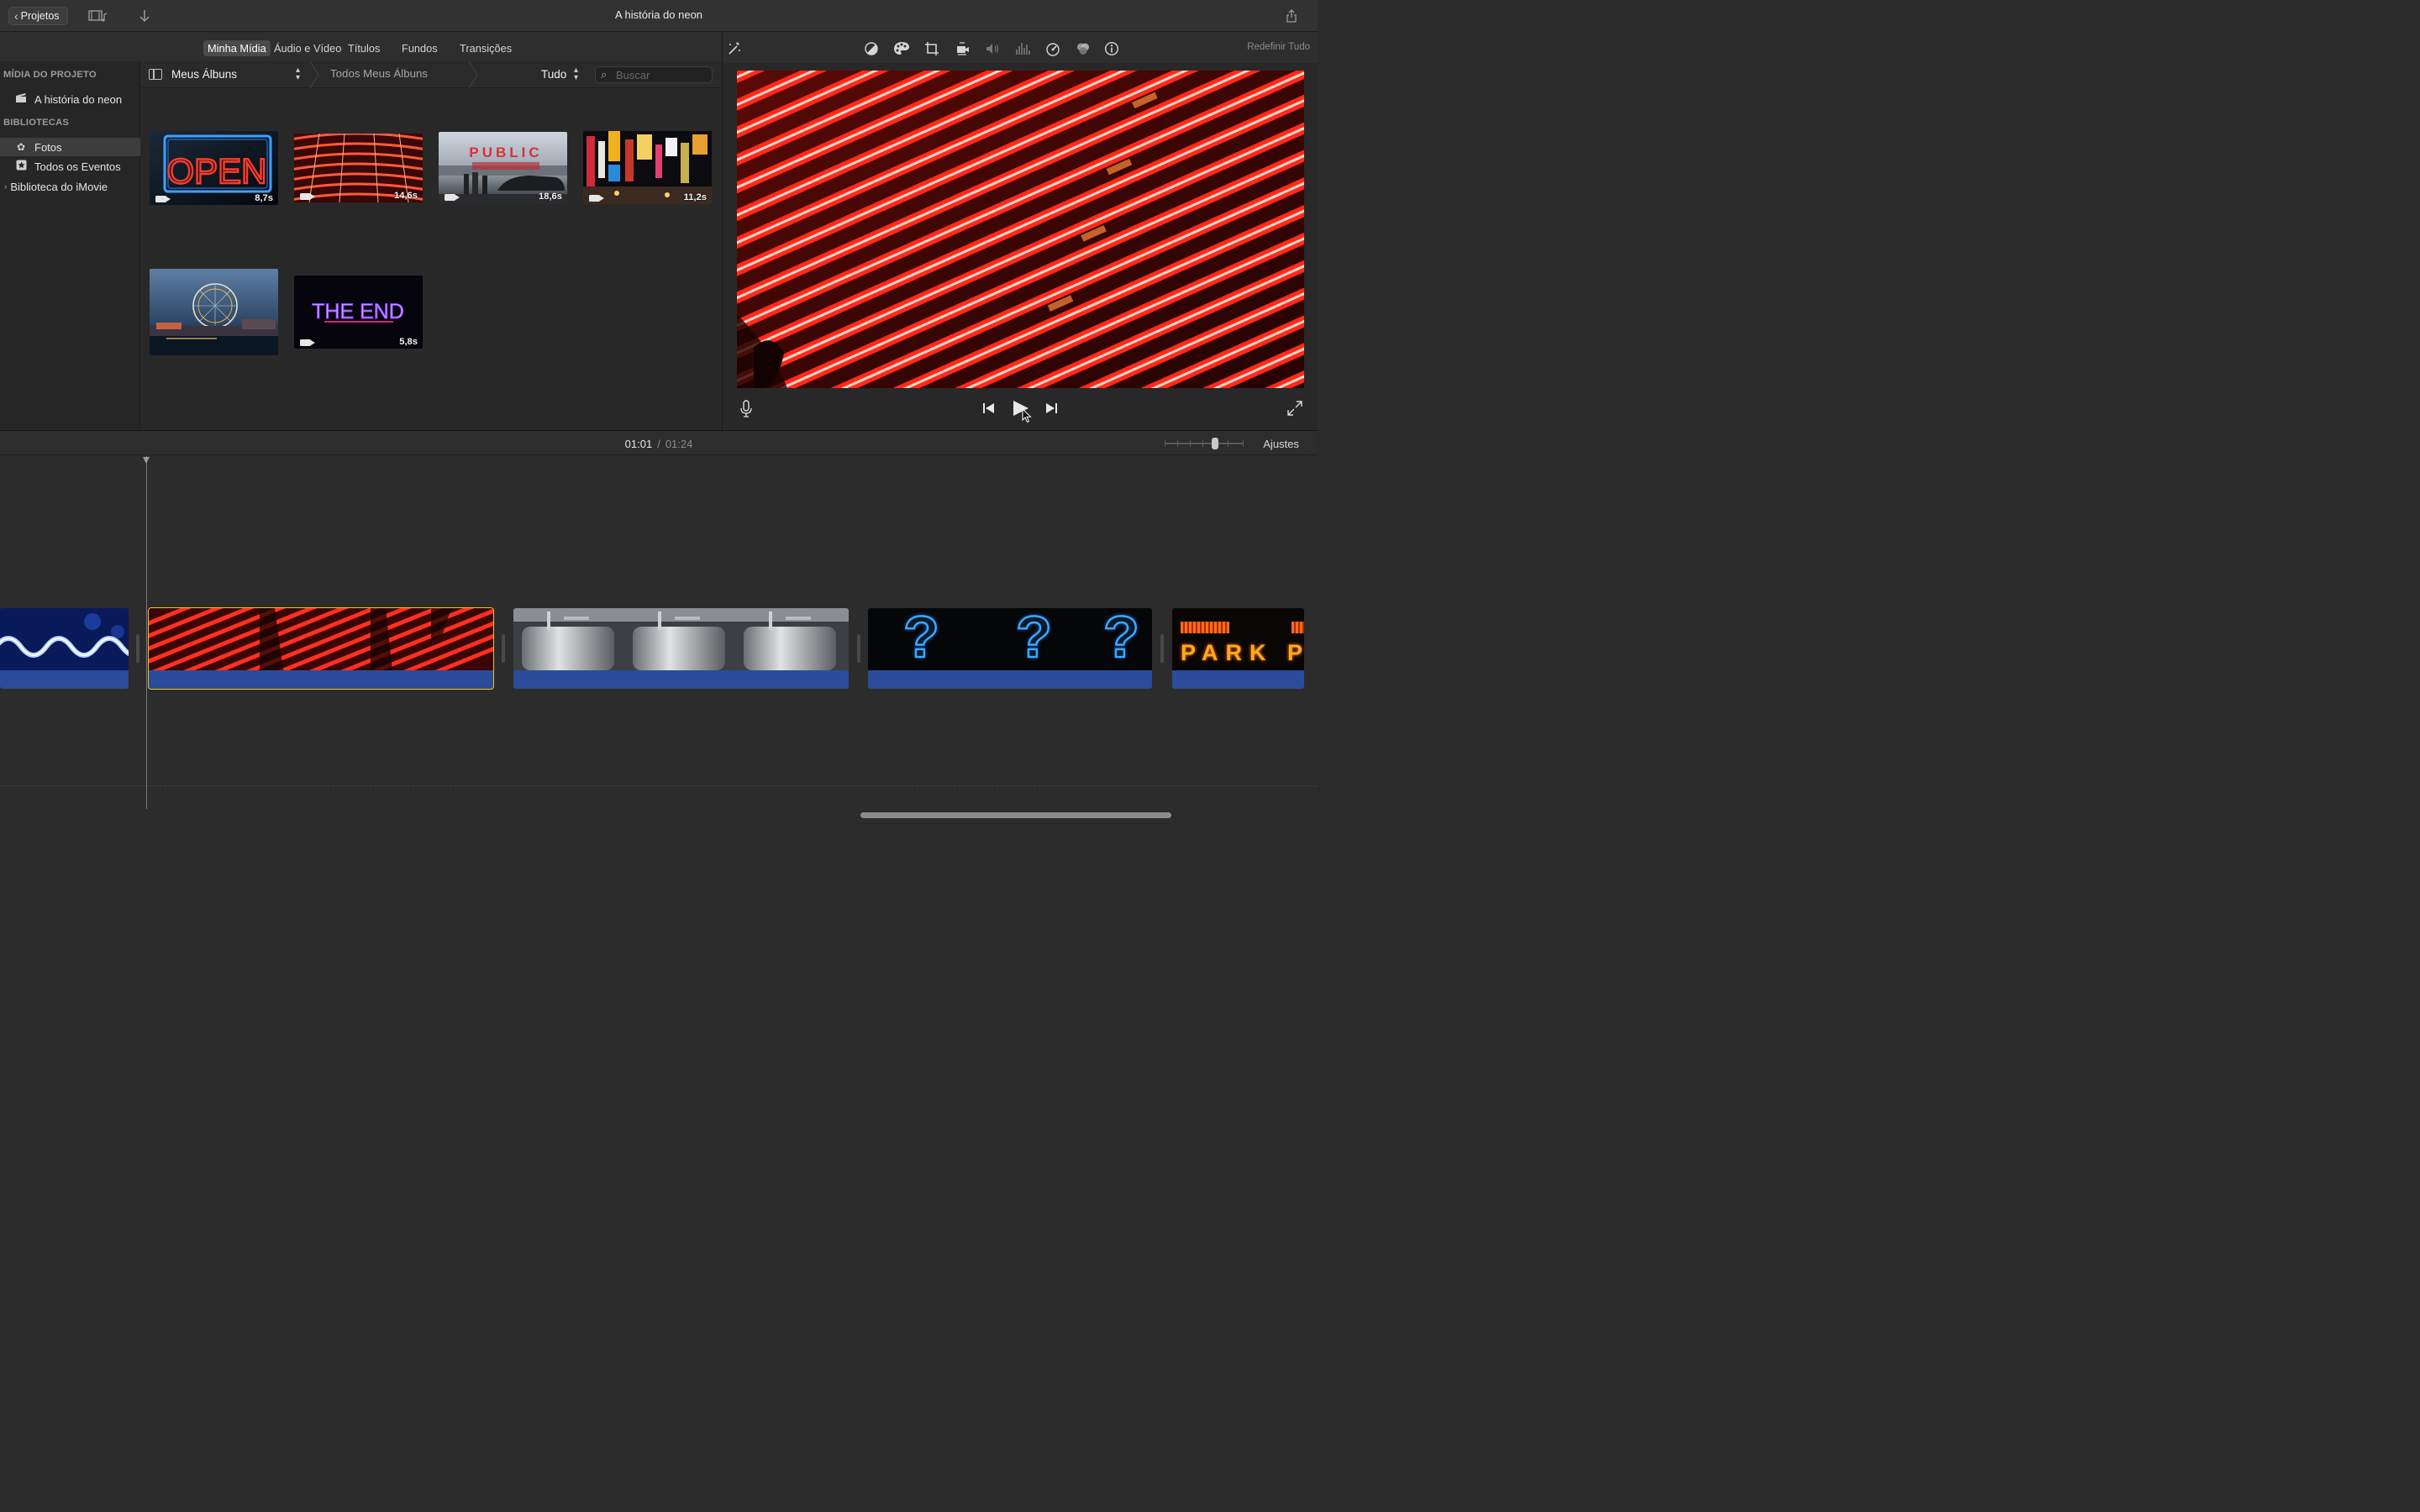 Image resolution: width=2420 pixels, height=1512 pixels. I want to click on clip-duration: 18,6s, so click(551, 197).